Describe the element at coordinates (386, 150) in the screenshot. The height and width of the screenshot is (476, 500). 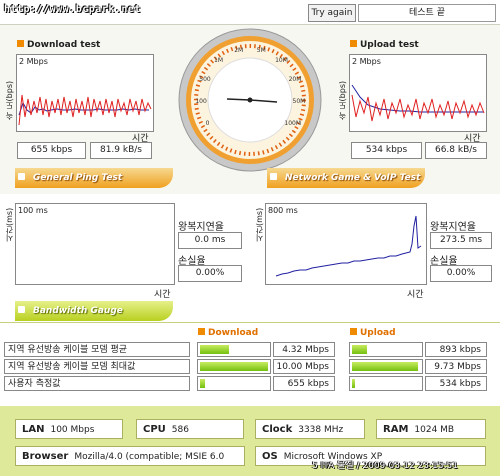
I see `upload-kbps: 534 kbps` at that location.